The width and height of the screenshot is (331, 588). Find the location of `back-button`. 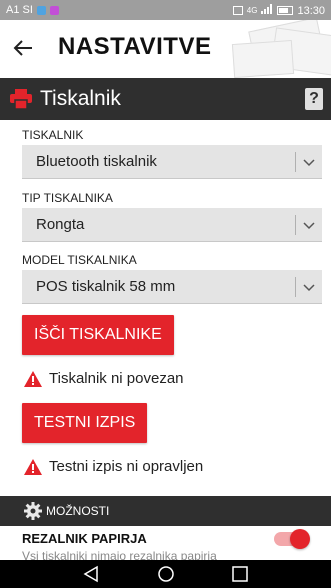

back-button is located at coordinates (28, 48).